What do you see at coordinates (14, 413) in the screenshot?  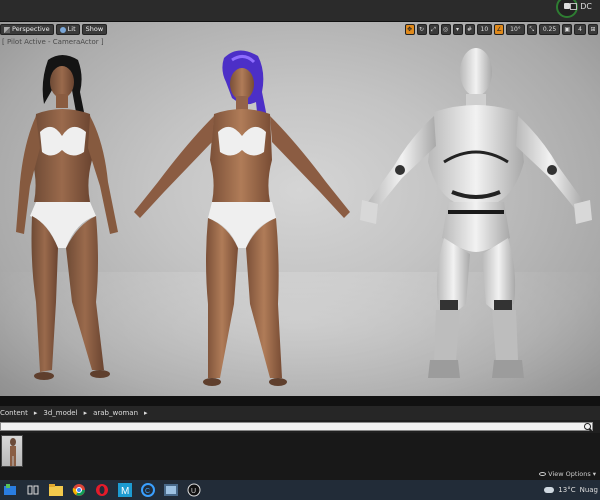 I see `breadcrumb-content: Content` at bounding box center [14, 413].